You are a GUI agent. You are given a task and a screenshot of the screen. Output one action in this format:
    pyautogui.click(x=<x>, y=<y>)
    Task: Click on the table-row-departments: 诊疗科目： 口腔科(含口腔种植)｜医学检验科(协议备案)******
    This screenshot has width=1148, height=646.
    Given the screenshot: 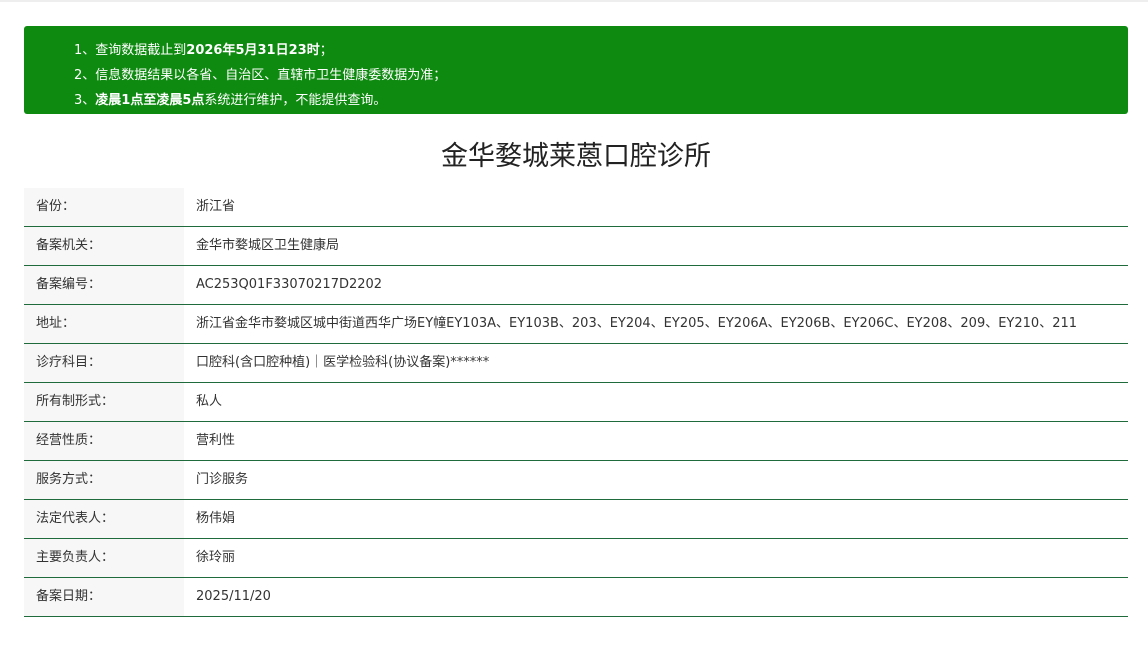 What is the action you would take?
    pyautogui.click(x=576, y=363)
    